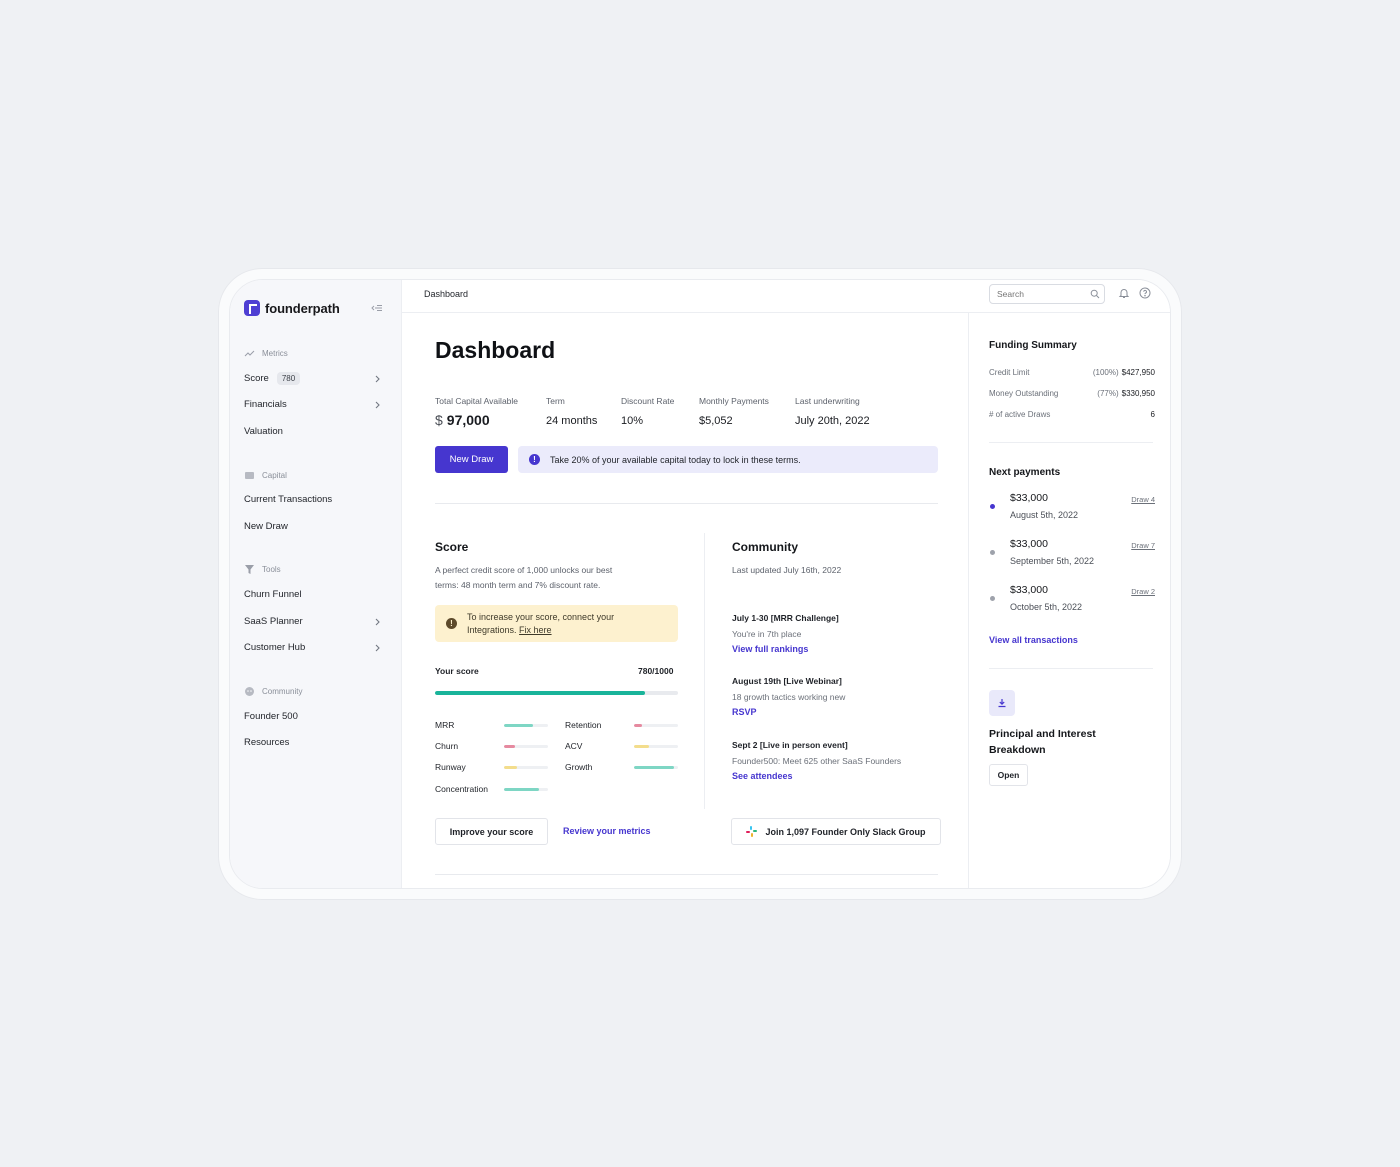 This screenshot has width=1400, height=1167. I want to click on metric-label: Retention, so click(583, 725).